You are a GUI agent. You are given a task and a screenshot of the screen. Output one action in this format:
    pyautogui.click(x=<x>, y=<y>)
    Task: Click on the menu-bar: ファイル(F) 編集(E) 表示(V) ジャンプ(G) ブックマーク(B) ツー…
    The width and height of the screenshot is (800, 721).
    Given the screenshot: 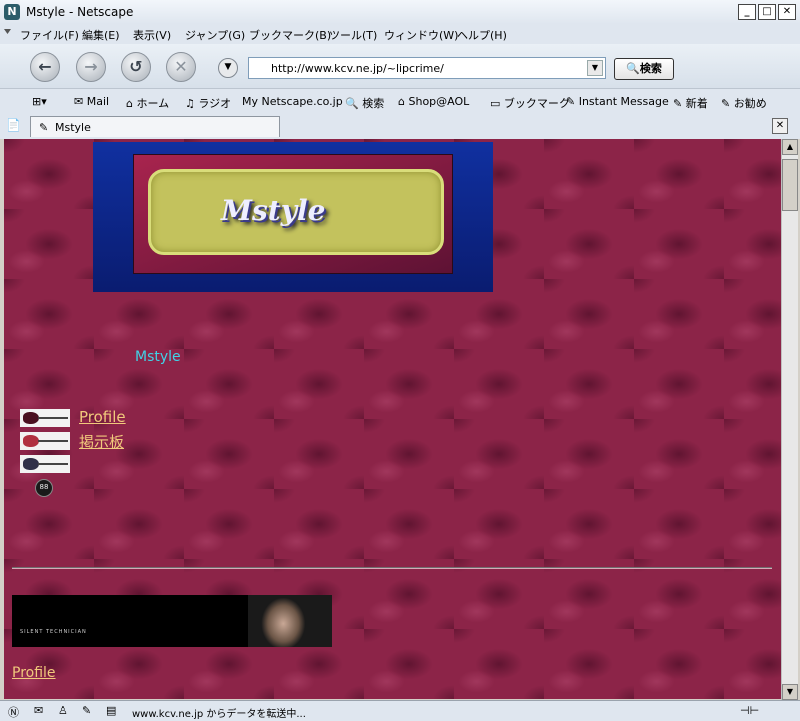 What is the action you would take?
    pyautogui.click(x=400, y=34)
    